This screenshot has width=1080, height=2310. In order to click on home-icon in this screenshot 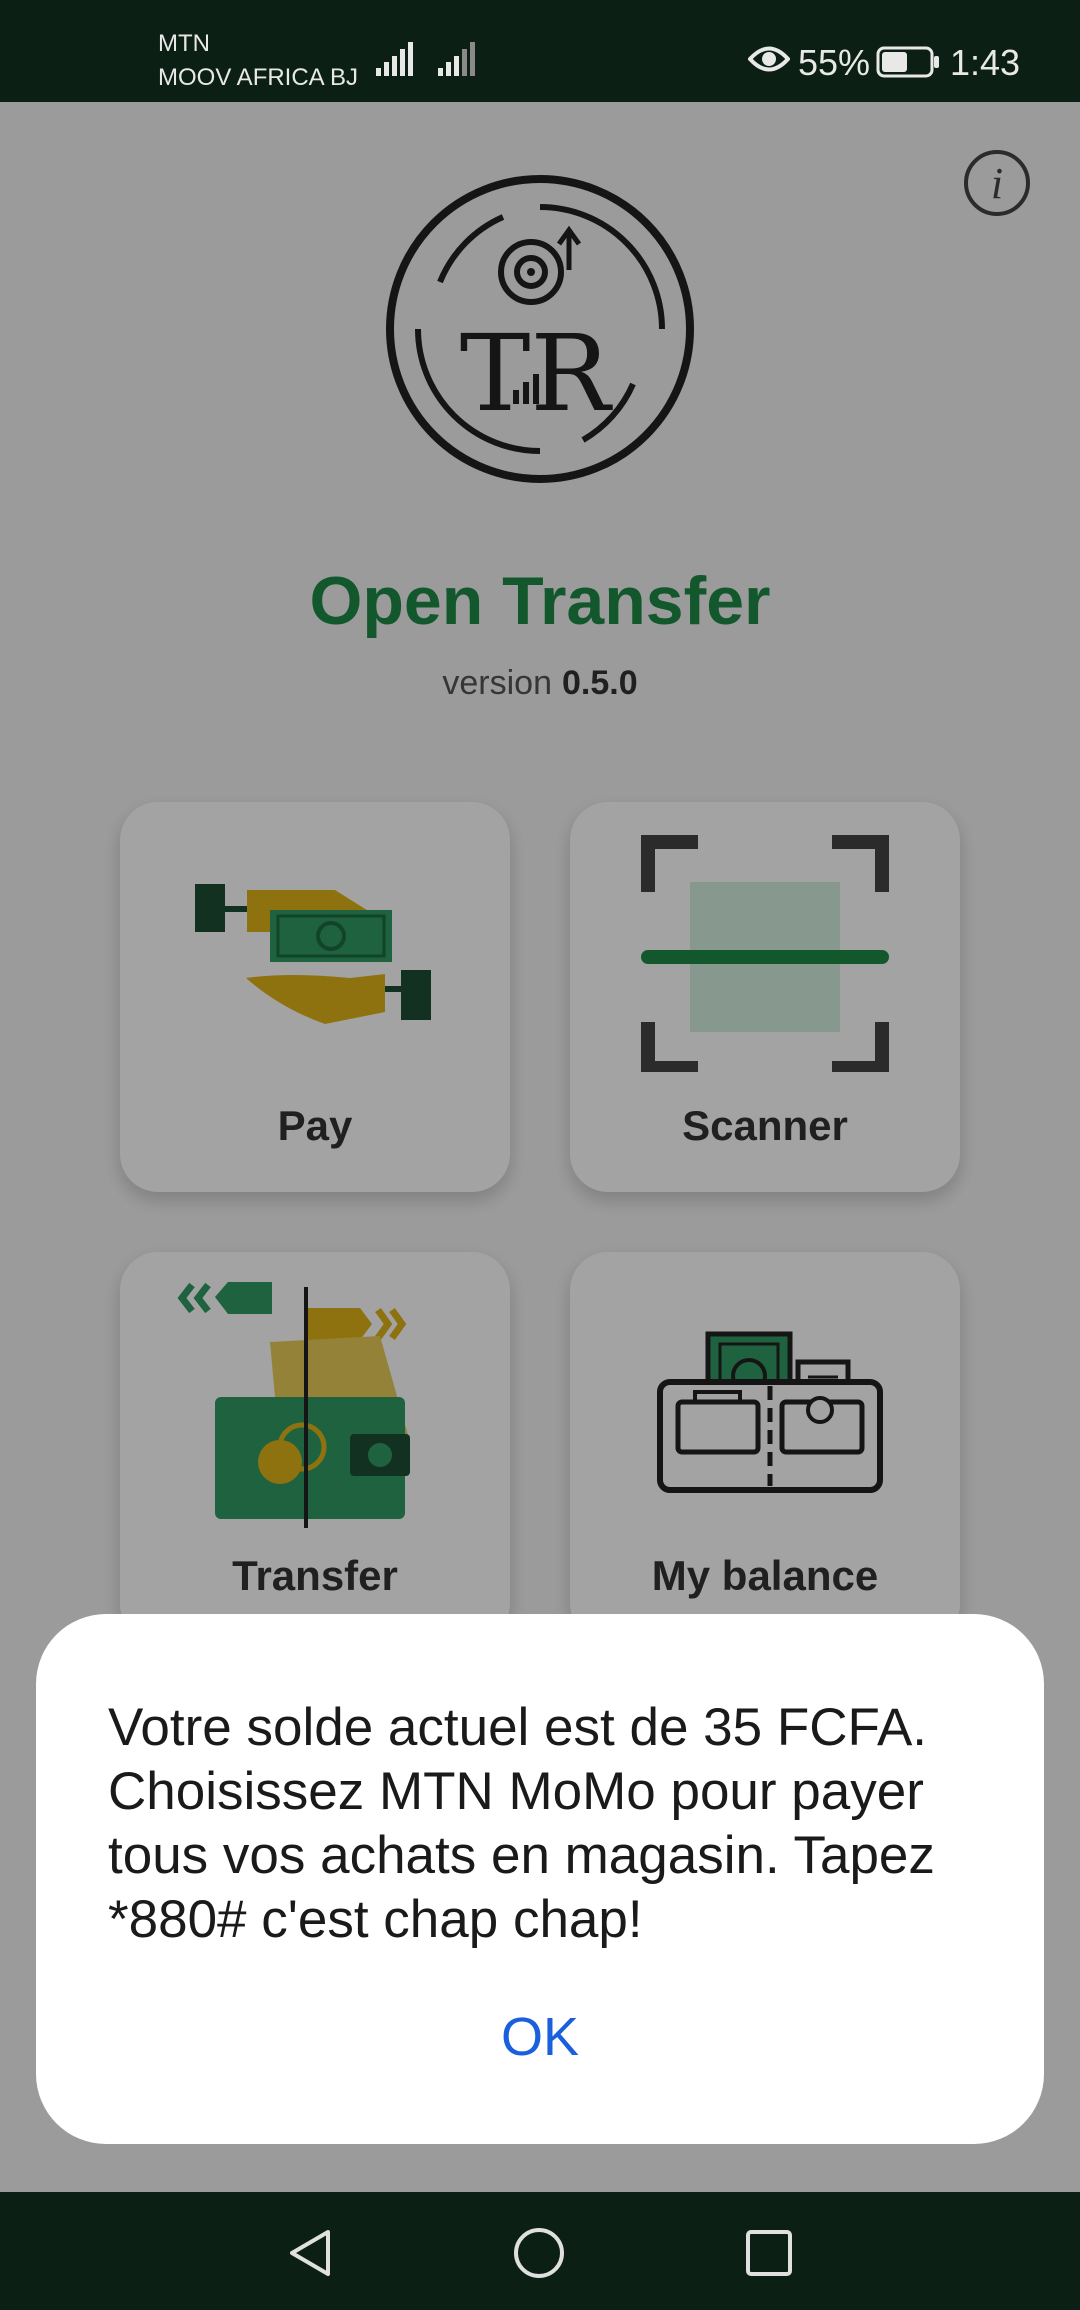, I will do `click(539, 2253)`.